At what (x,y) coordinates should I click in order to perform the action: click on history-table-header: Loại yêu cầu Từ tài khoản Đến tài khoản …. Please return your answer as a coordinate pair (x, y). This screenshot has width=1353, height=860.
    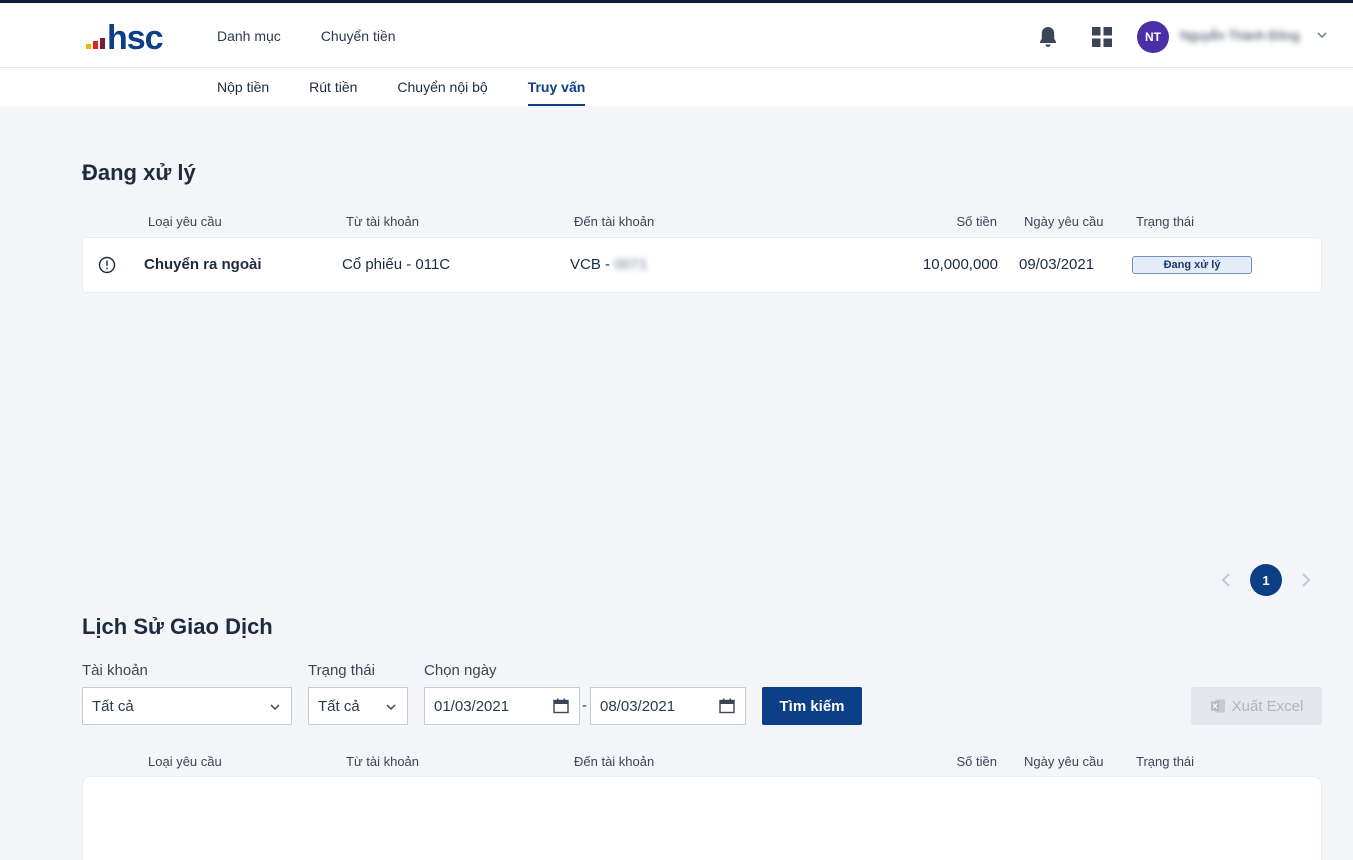
    Looking at the image, I should click on (702, 764).